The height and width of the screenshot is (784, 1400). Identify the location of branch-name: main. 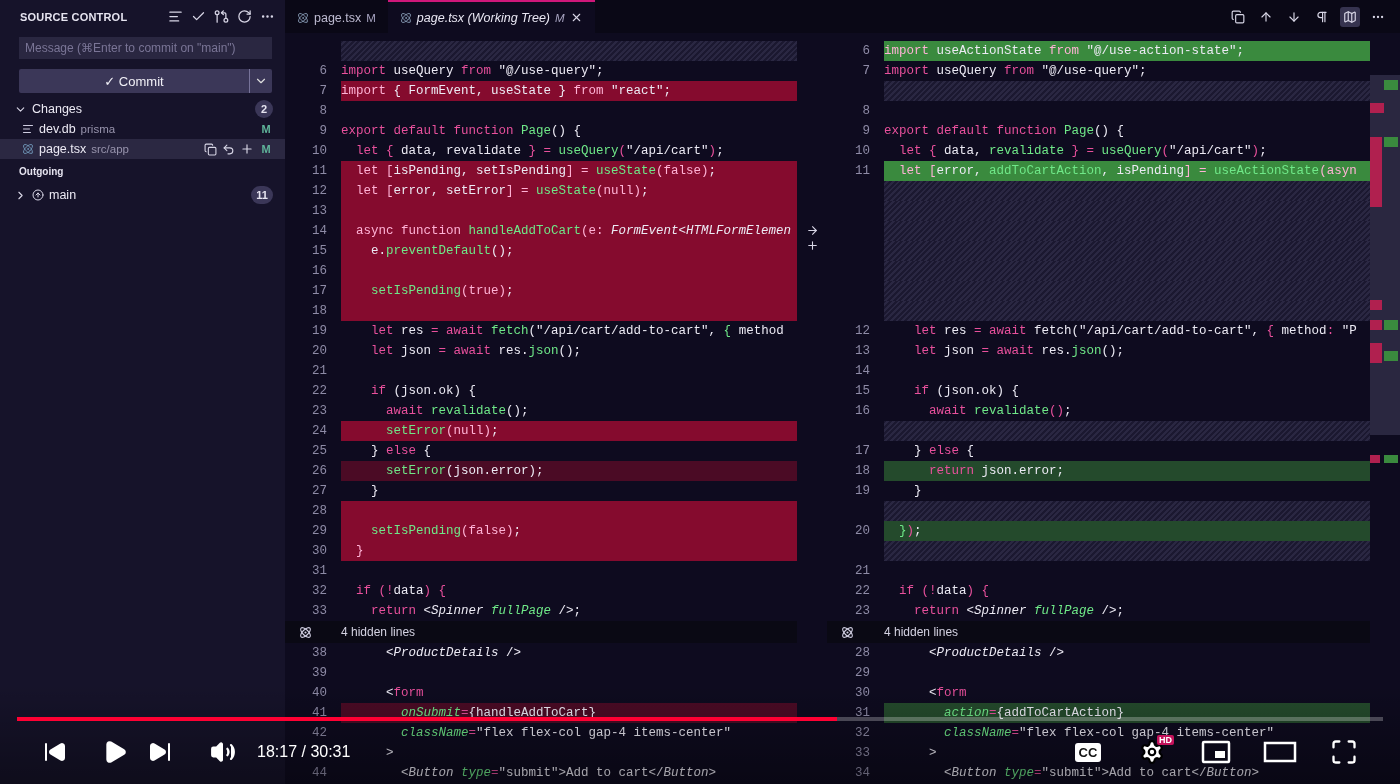
(63, 195).